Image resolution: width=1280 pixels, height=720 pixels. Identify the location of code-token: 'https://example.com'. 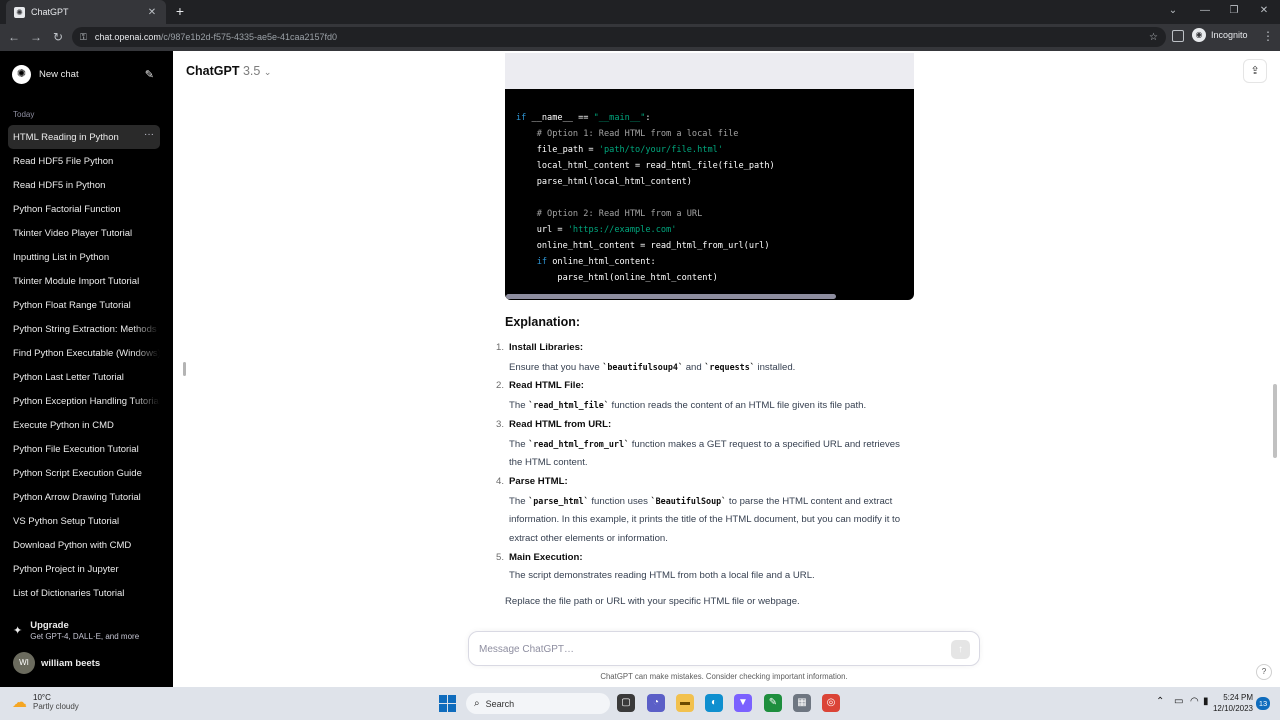
(622, 230).